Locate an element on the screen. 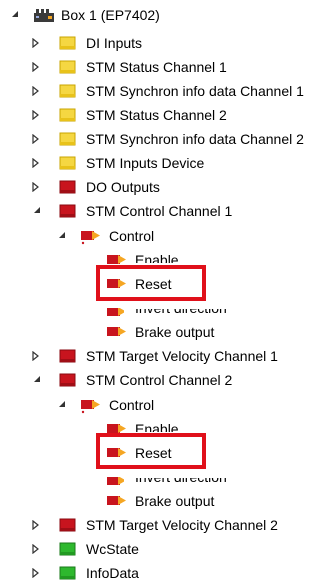 This screenshot has height=585, width=330. tree-item-stm-synchron-info-channel-1: STM Synchron info data Channel 1 is located at coordinates (165, 91).